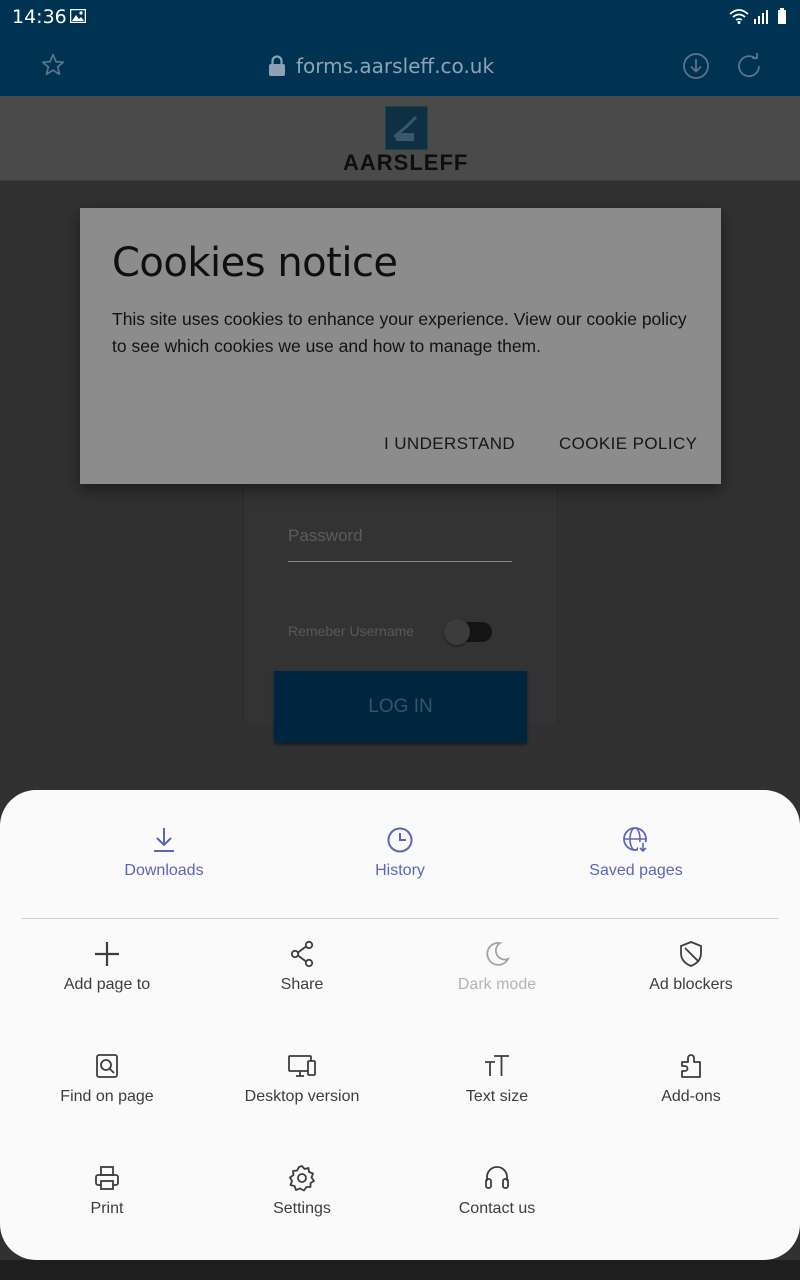 The image size is (800, 1280). I want to click on menu-saved-pages: Saved pages, so click(636, 853).